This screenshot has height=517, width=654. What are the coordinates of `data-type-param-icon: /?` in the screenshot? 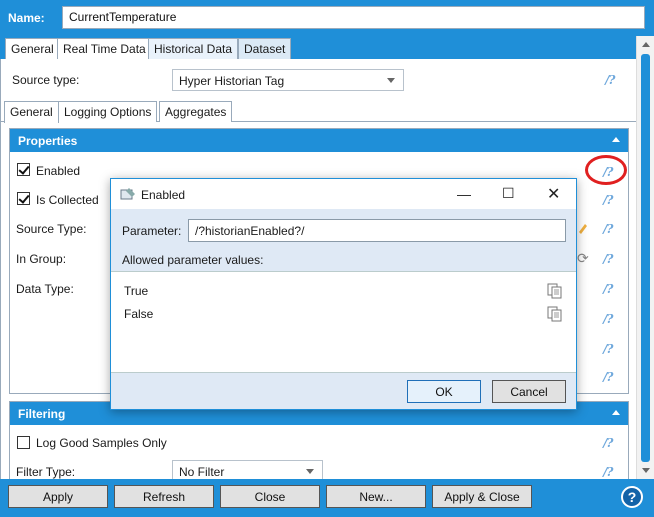 It's located at (612, 289).